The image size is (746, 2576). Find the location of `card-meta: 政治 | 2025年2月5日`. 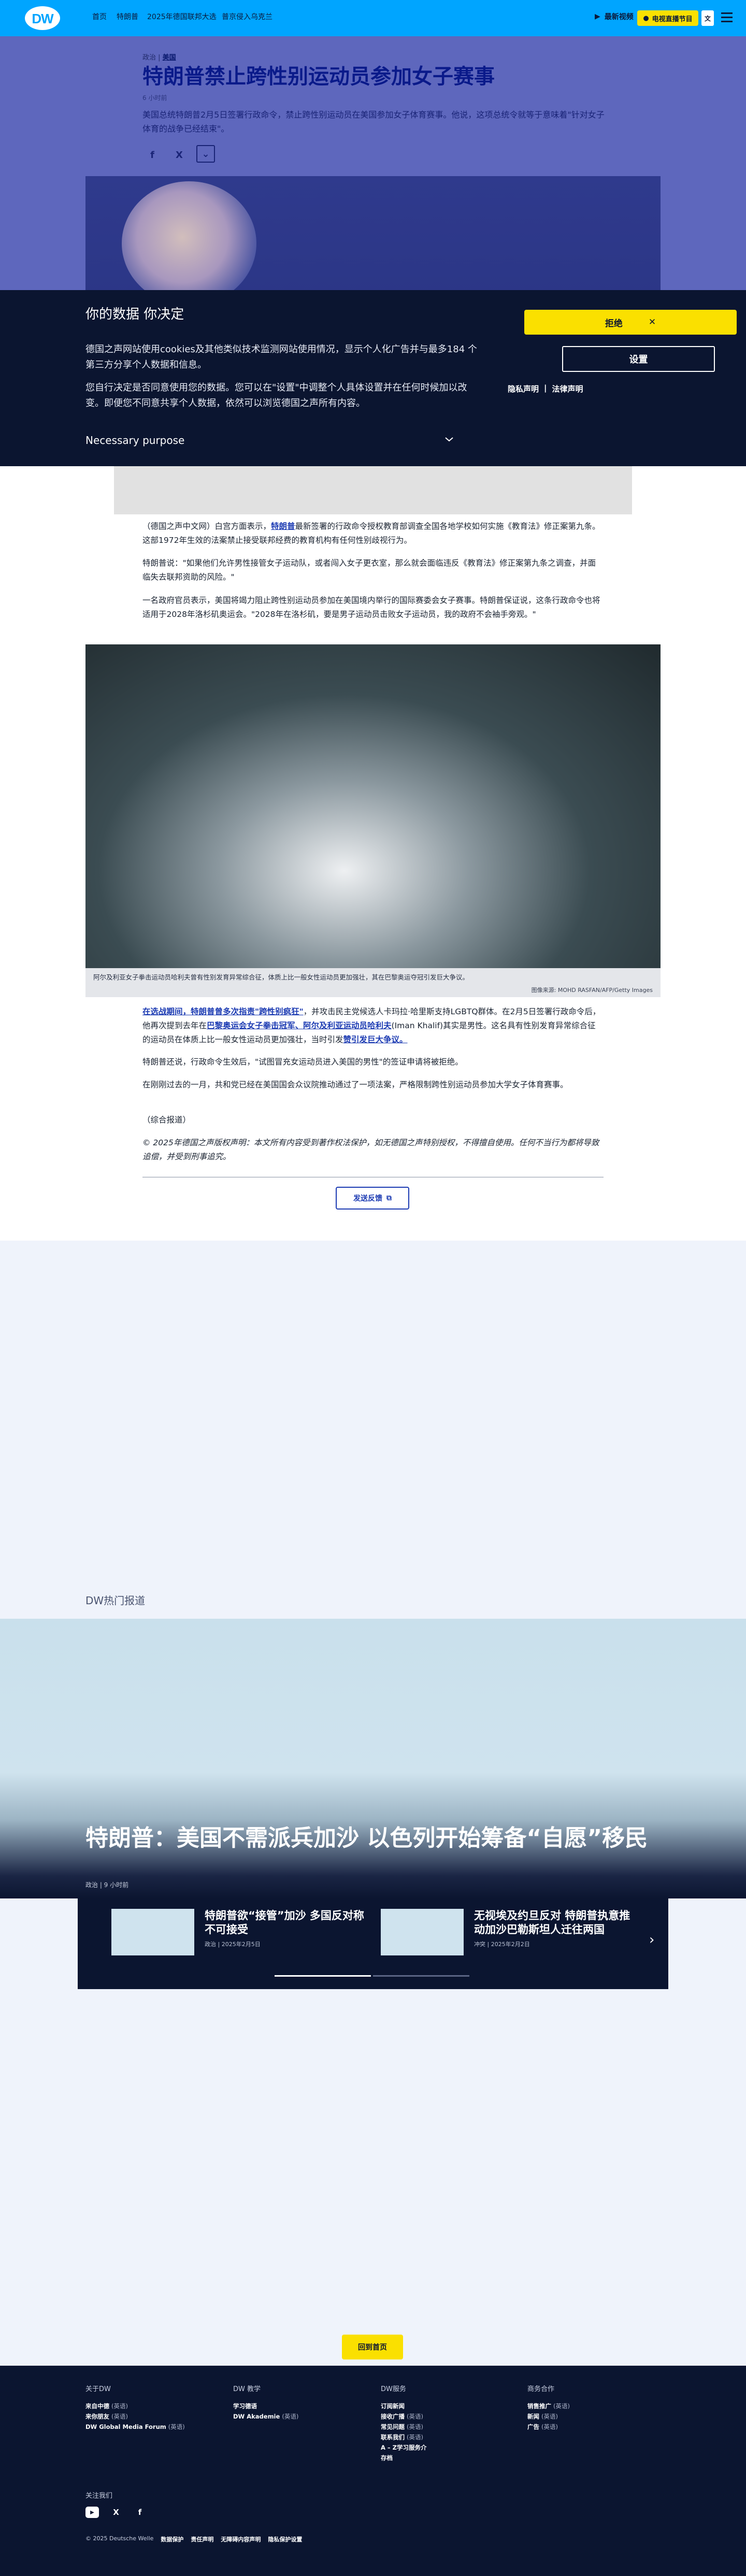

card-meta: 政治 | 2025年2月5日 is located at coordinates (233, 1944).